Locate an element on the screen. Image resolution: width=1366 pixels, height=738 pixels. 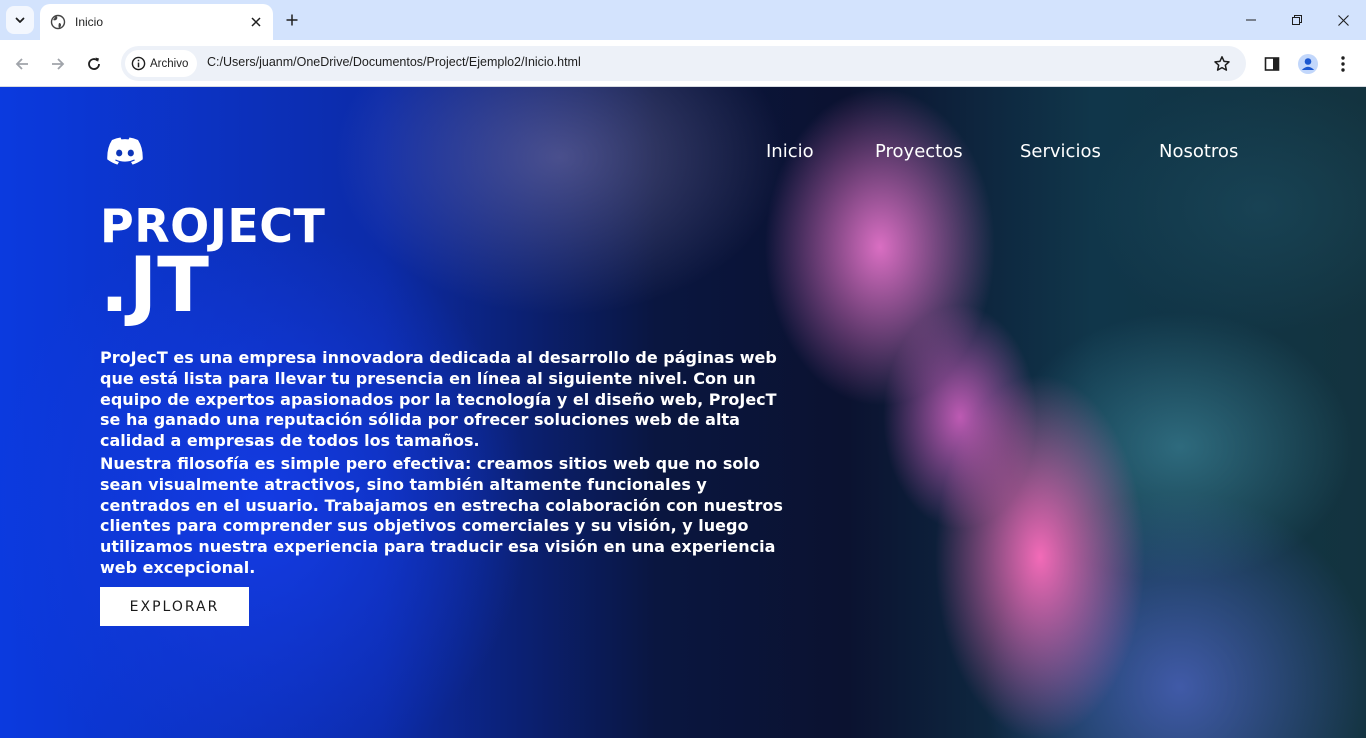
menu-button is located at coordinates (1343, 64).